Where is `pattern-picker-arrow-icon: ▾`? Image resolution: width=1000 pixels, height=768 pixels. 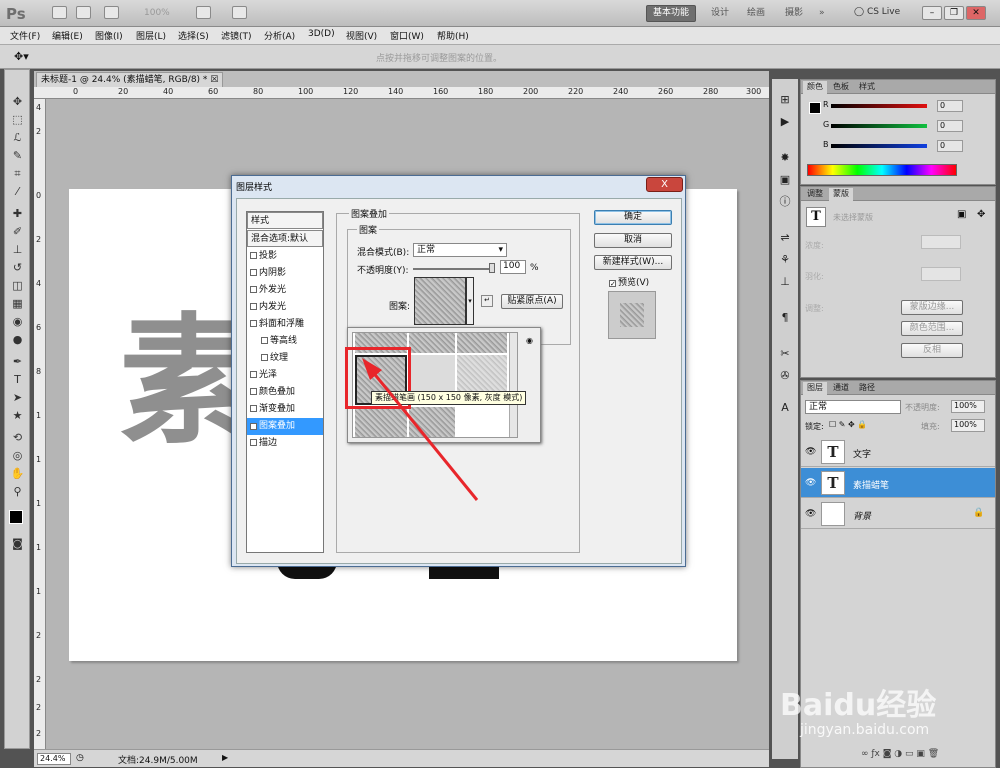
pattern-picker-arrow-icon: ▾ is located at coordinates (470, 301).